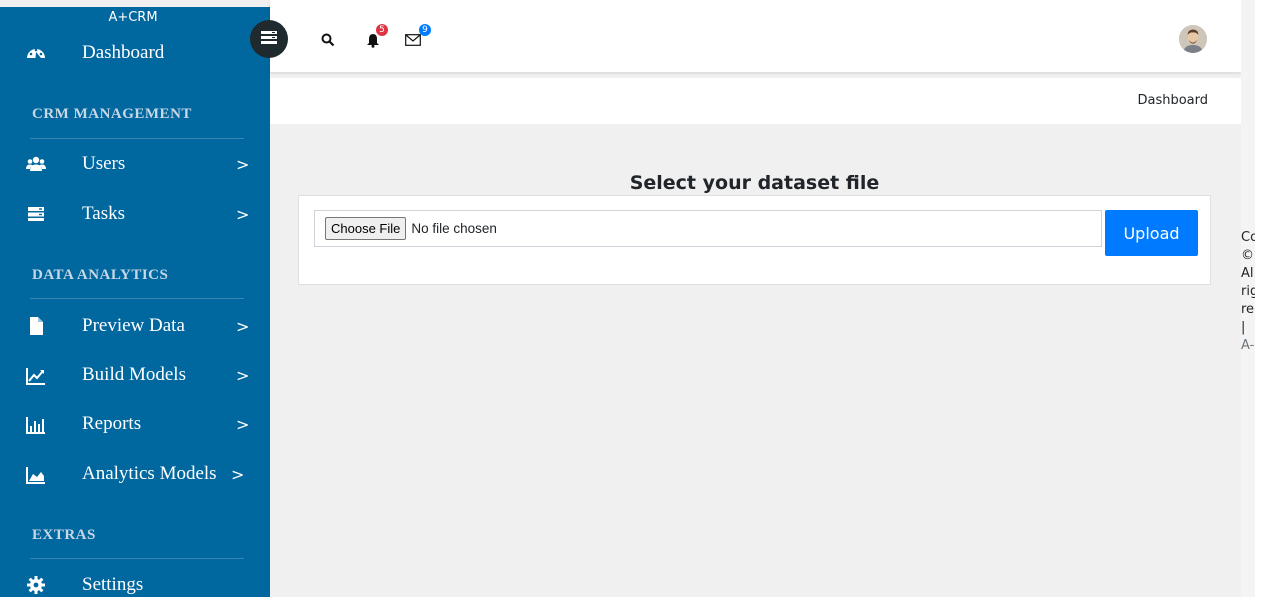  I want to click on section-extras: EXTRAS, so click(64, 535).